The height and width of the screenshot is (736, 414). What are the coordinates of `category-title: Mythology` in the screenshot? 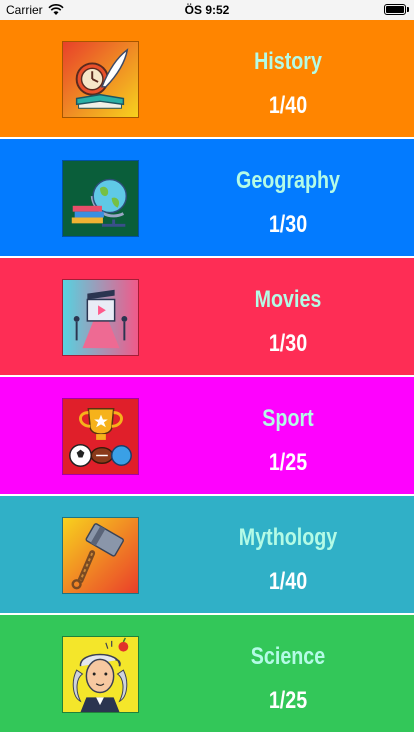 It's located at (288, 537).